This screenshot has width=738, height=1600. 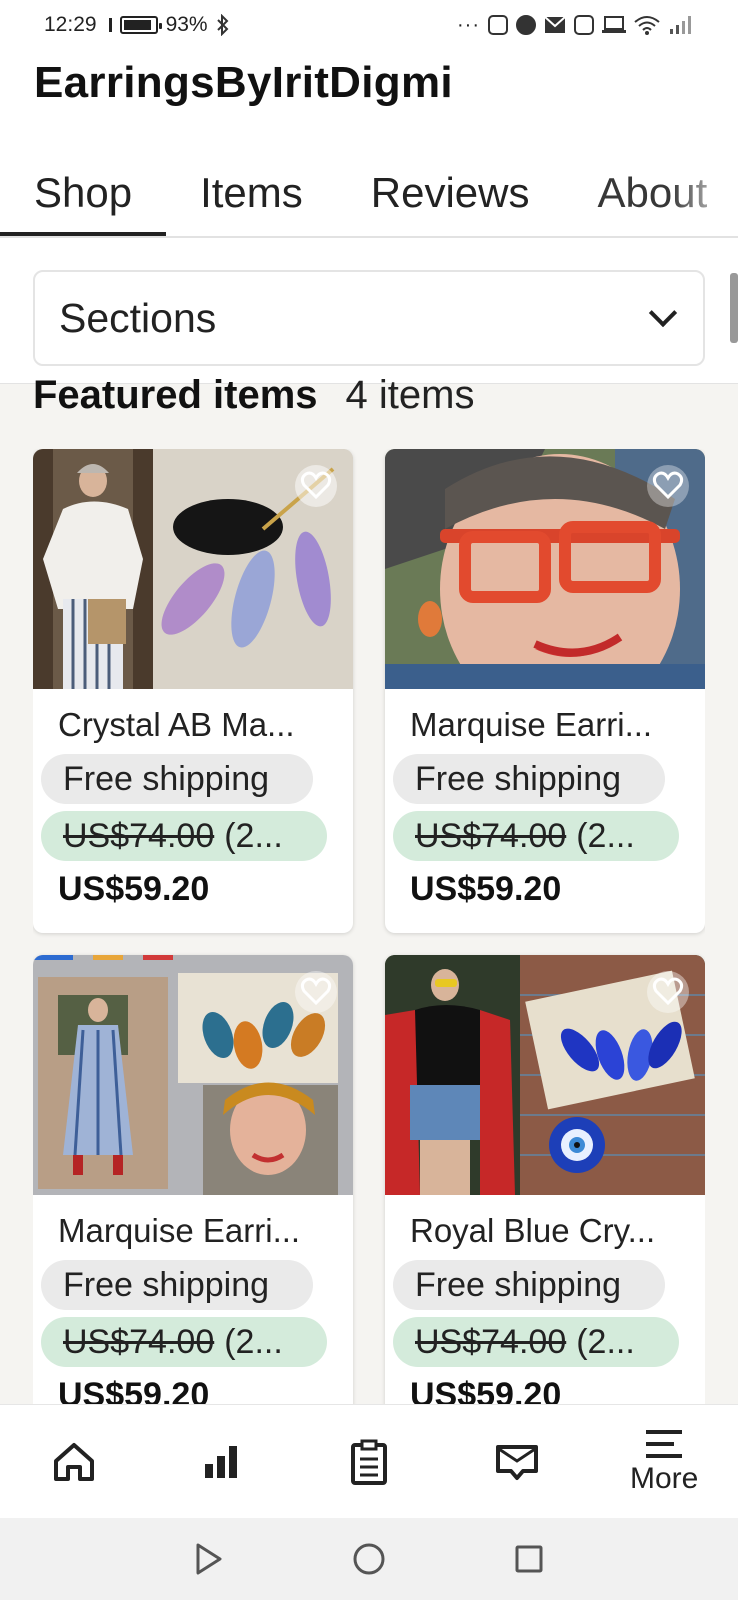 I want to click on orders-icon, so click(x=368, y=1462).